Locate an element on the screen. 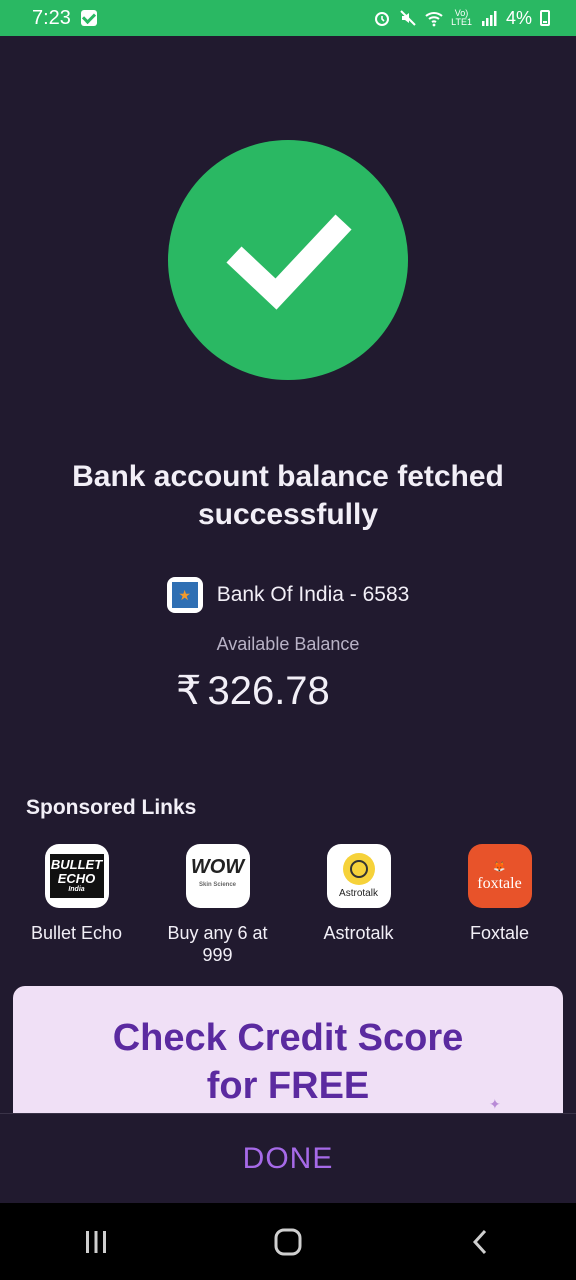  lte-indicator: Vo) LTE1 is located at coordinates (461, 17).